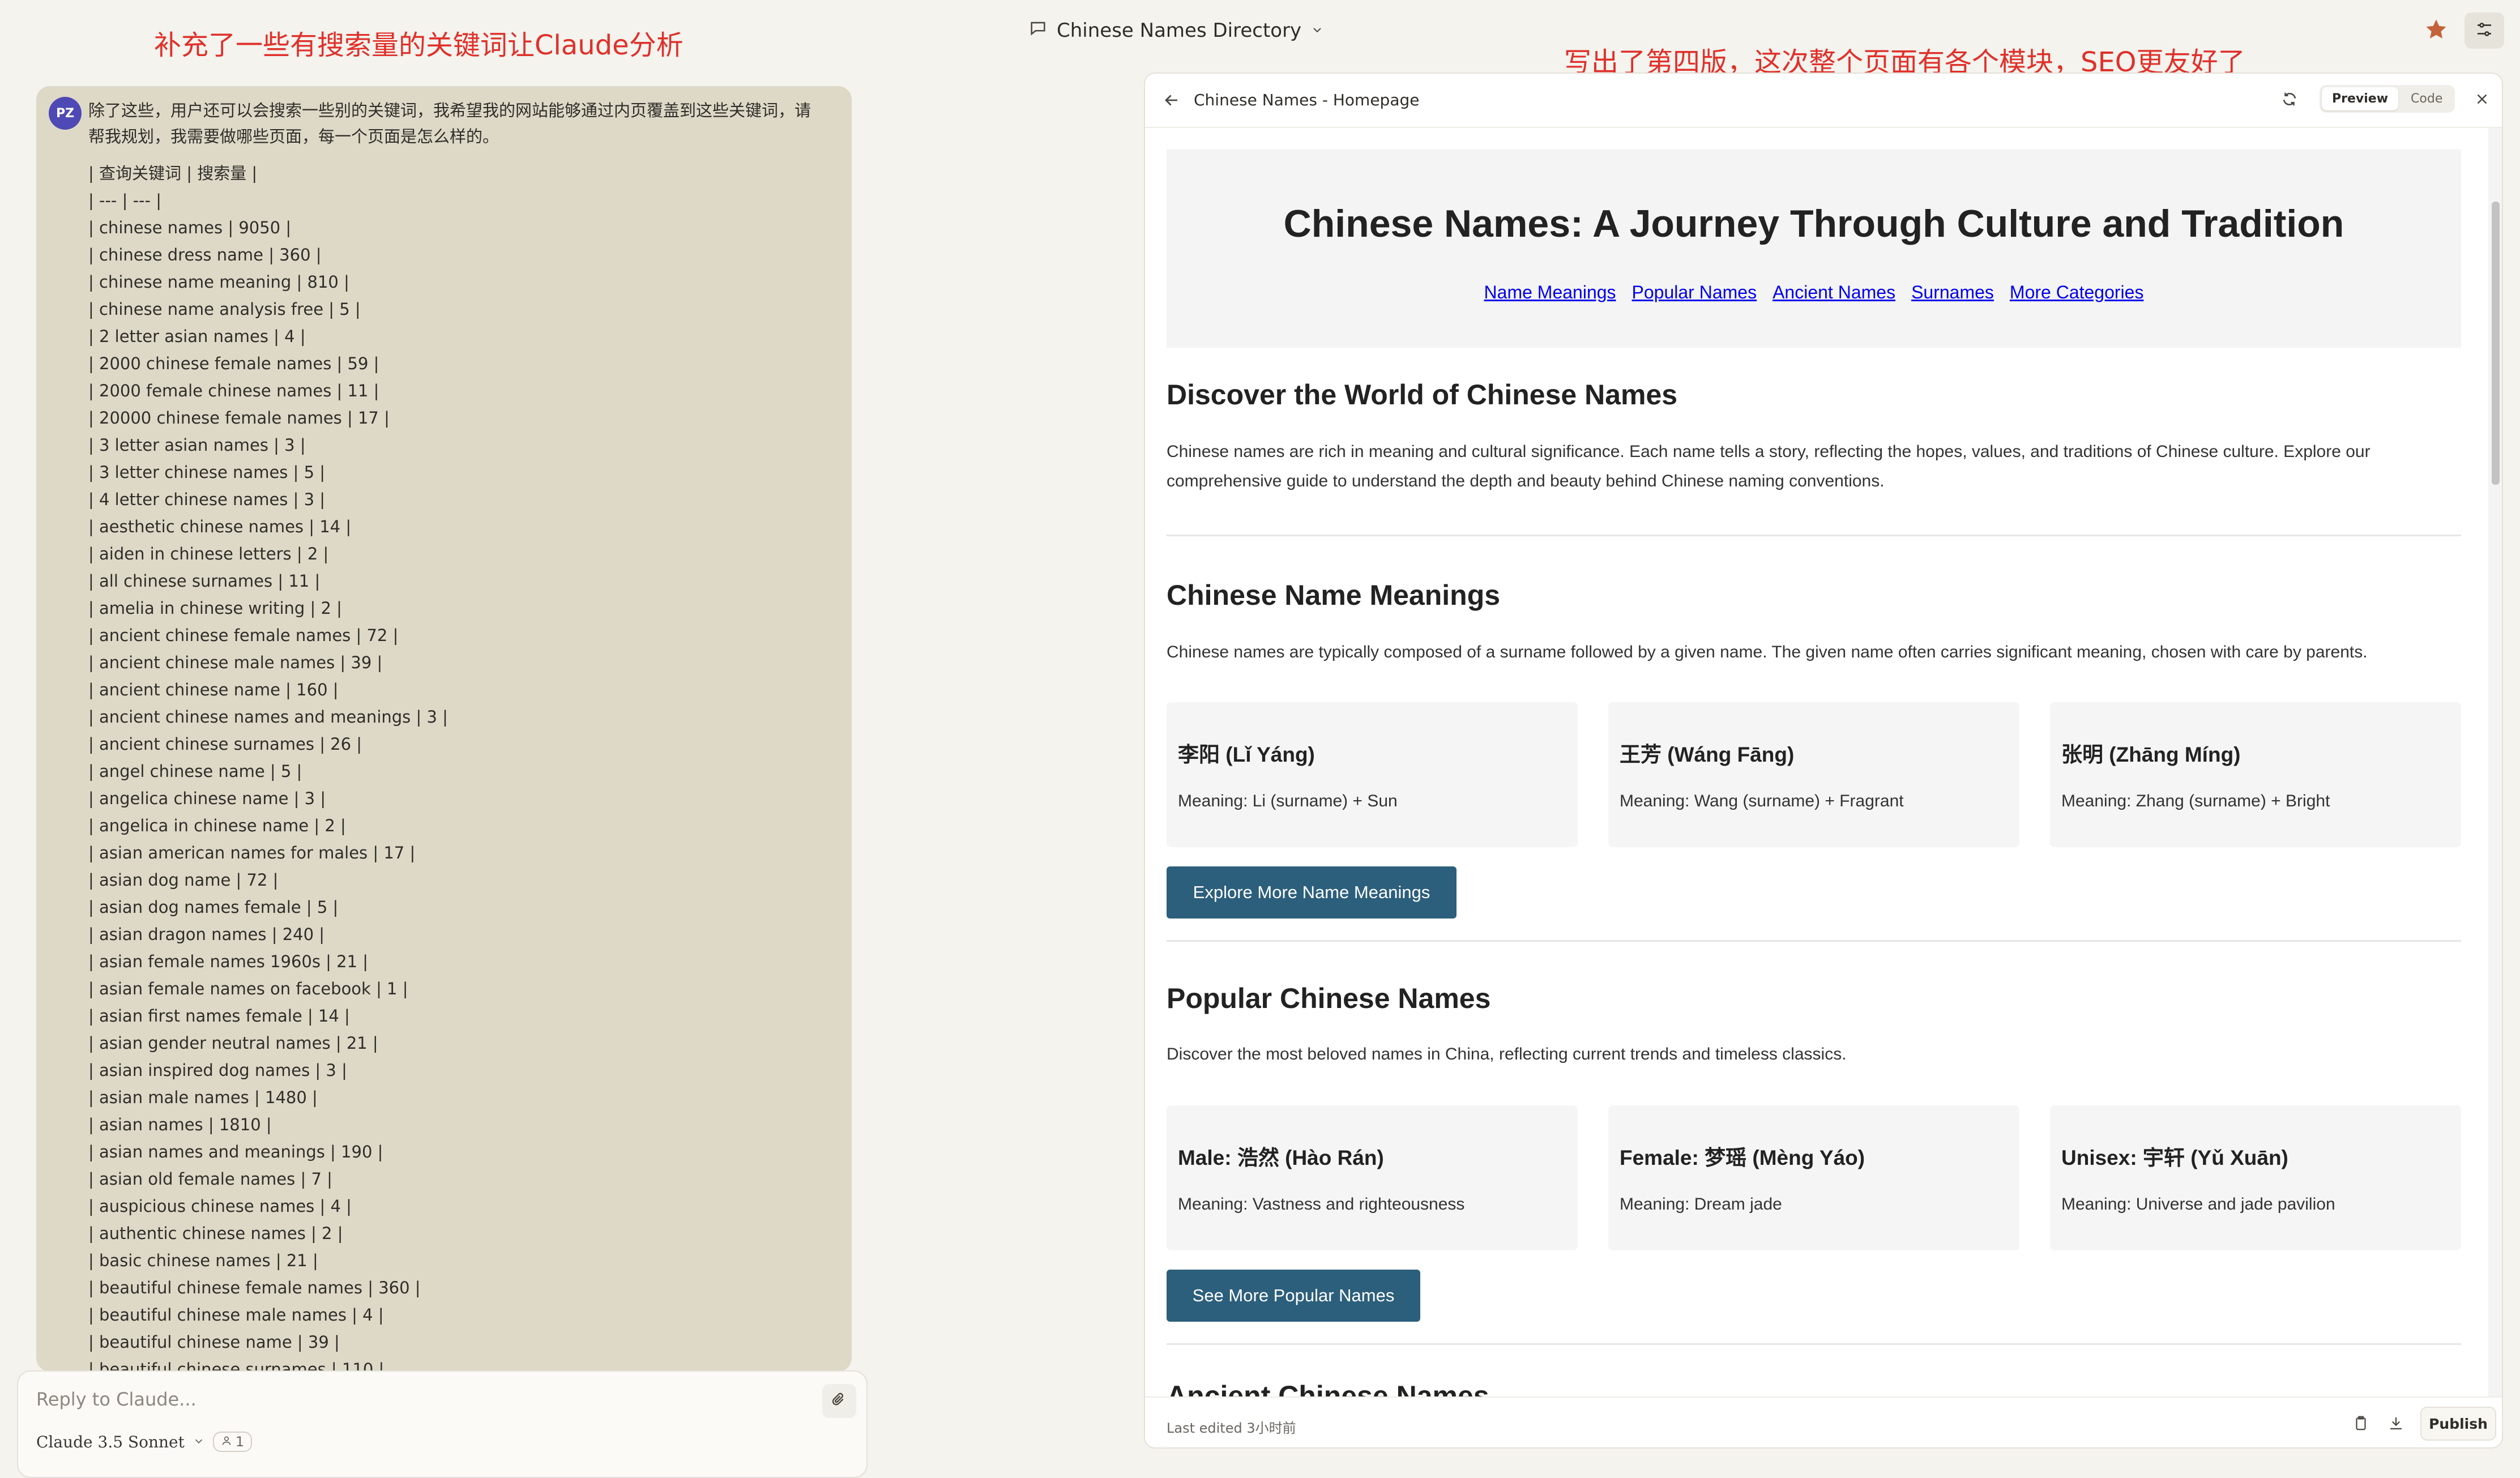 This screenshot has width=2520, height=1478. What do you see at coordinates (2427, 98) in the screenshot?
I see `tab-code: Code` at bounding box center [2427, 98].